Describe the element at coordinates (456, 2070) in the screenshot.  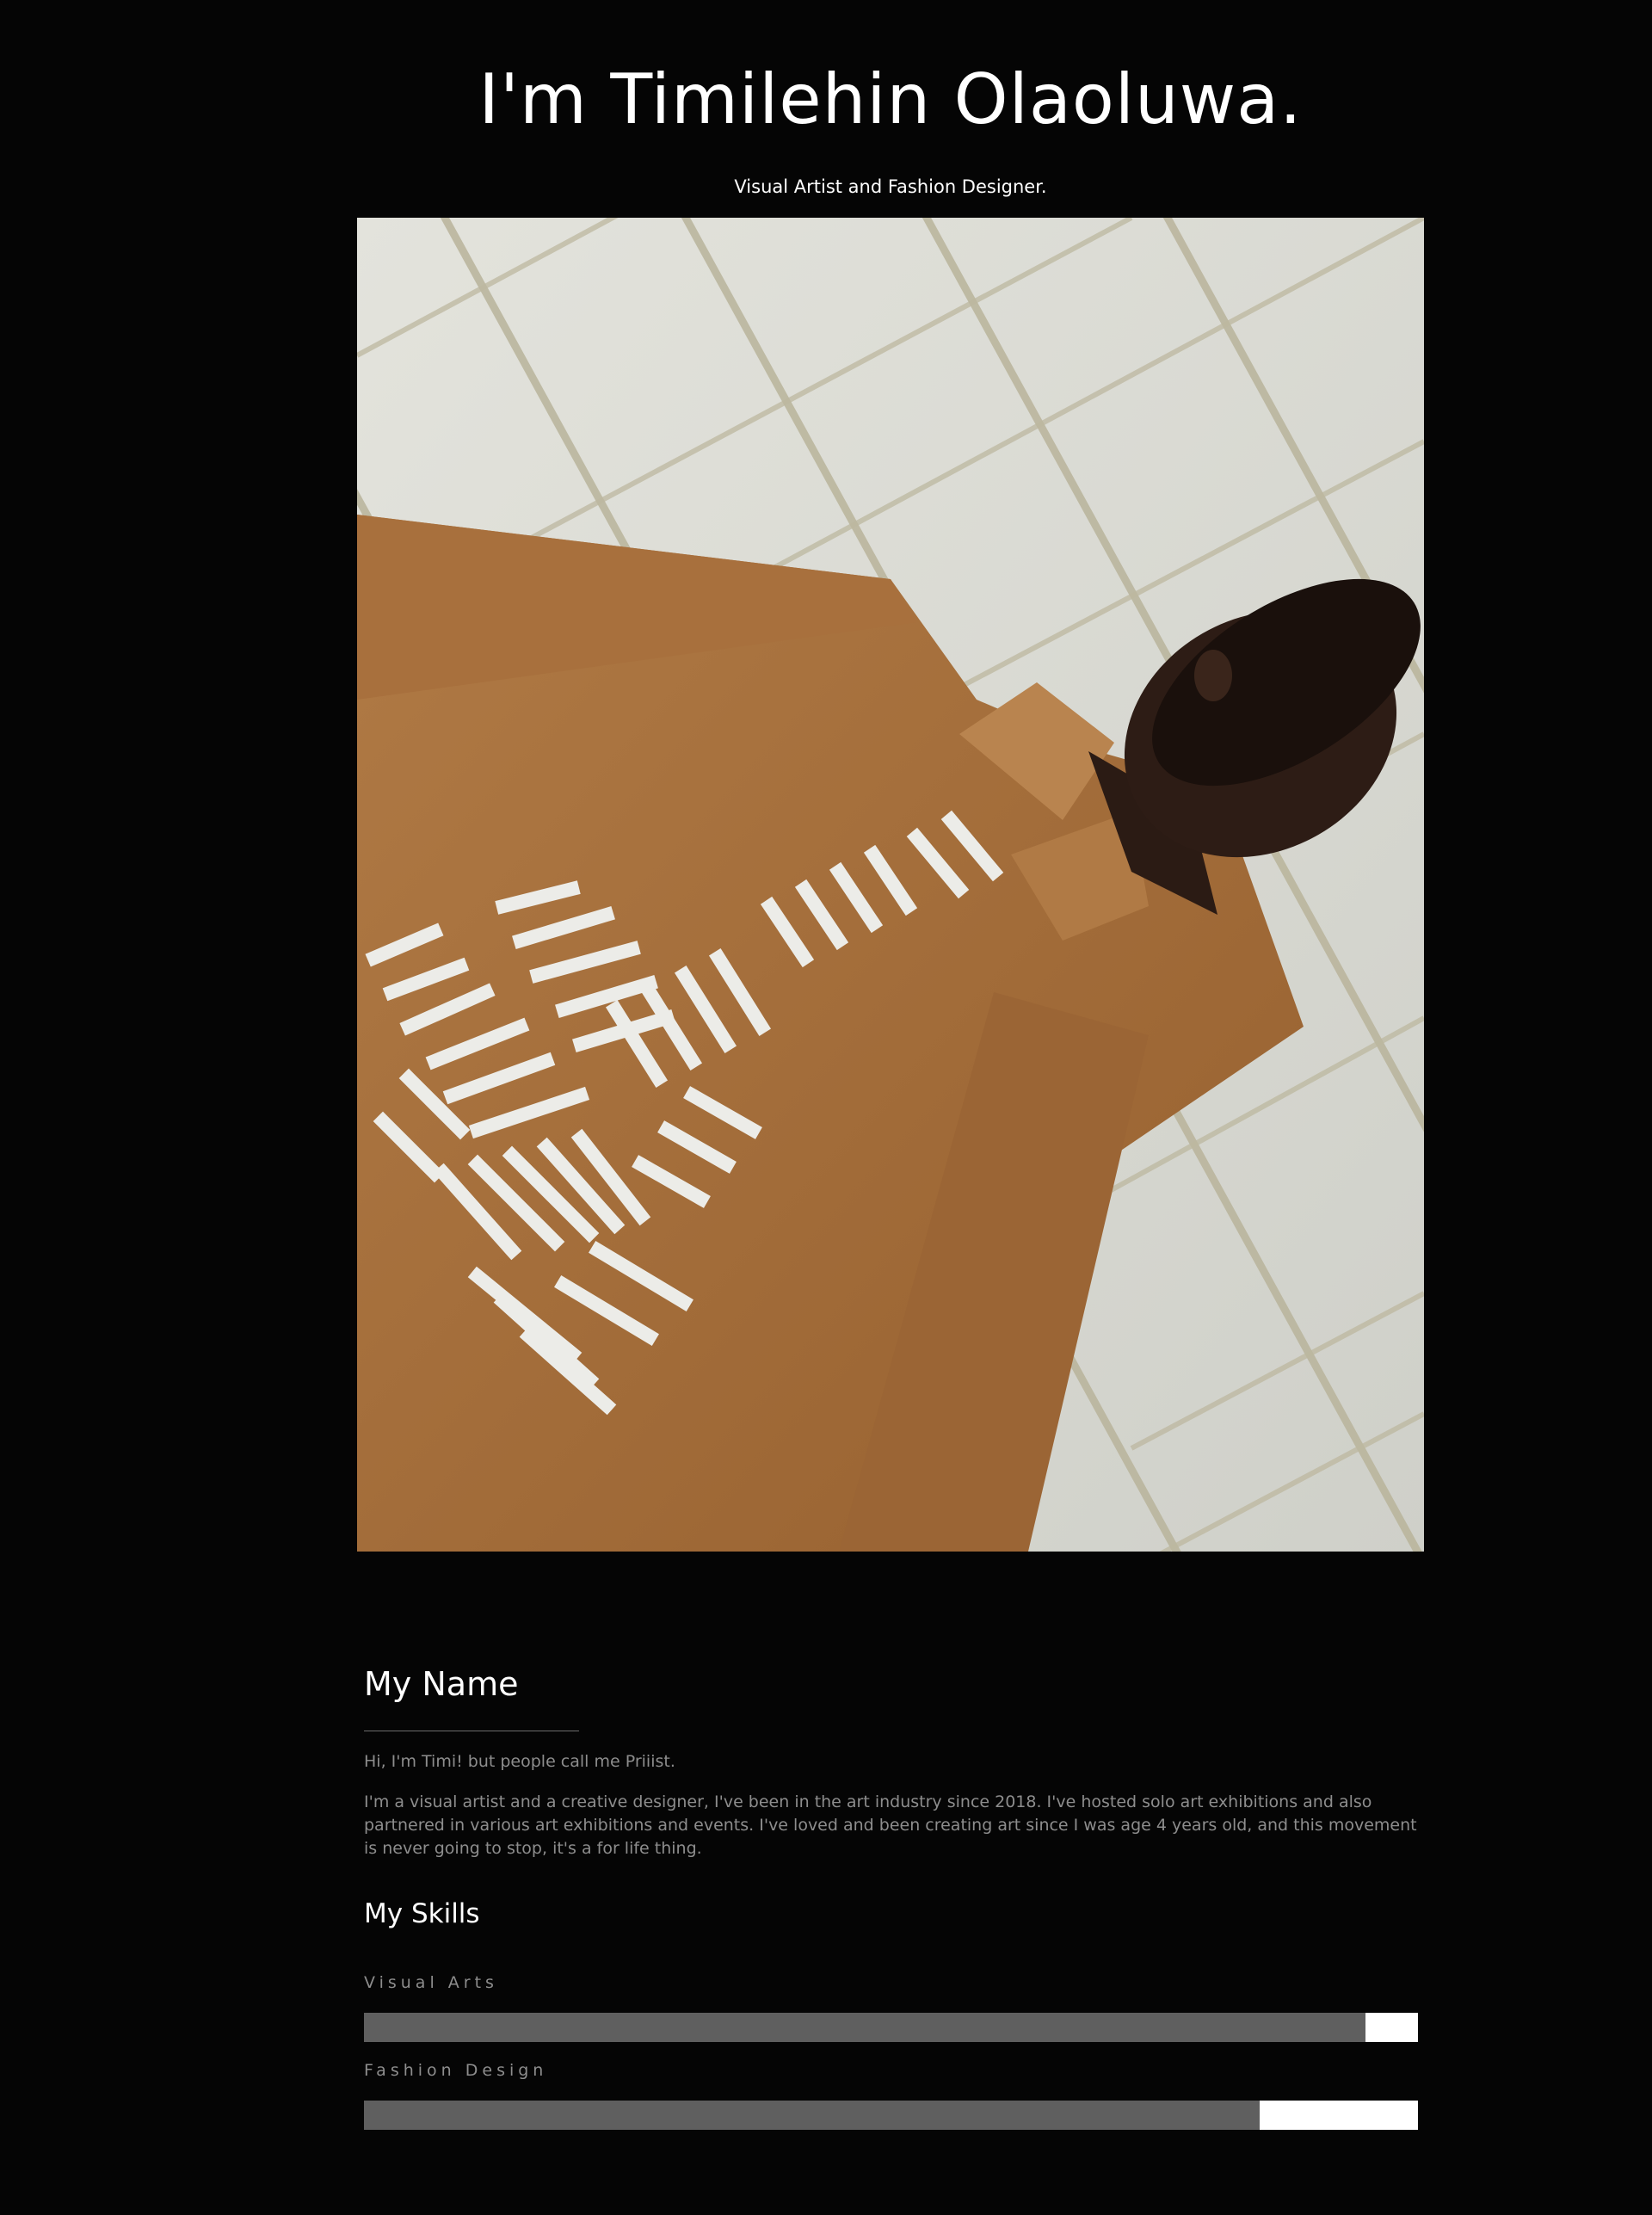
I see `skill-label-fashion-design: Fashion Design` at that location.